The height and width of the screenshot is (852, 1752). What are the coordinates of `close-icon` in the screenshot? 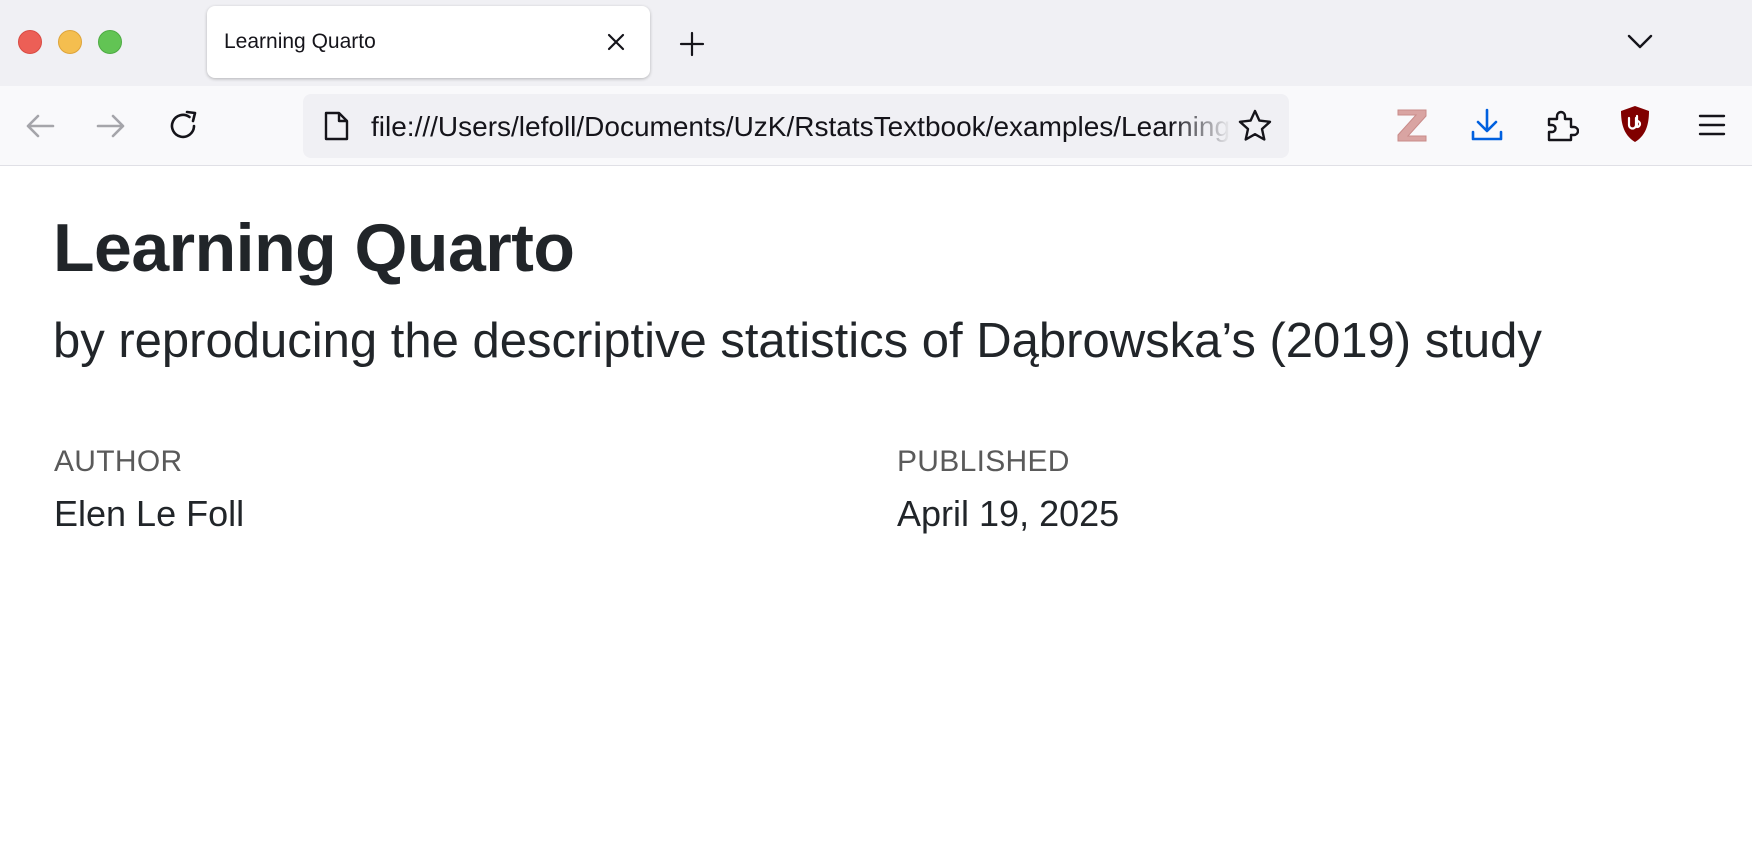 It's located at (616, 42).